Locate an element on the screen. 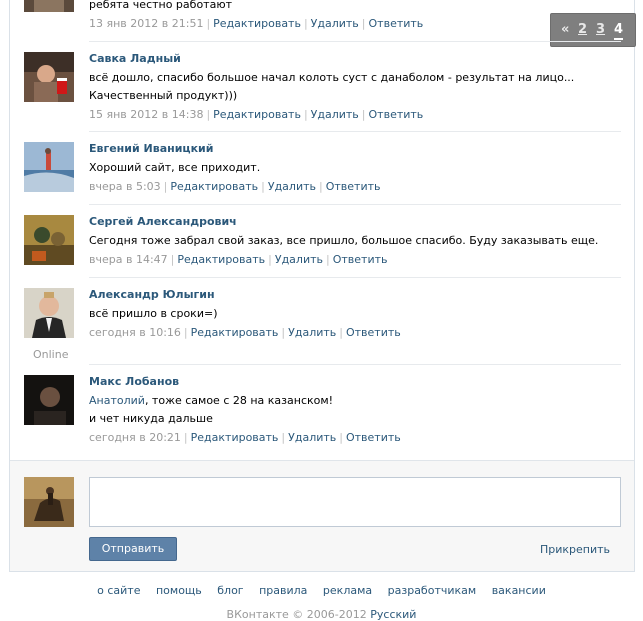  copyright: ВКонтакте © 2006-2012 Русский is located at coordinates (321, 614).